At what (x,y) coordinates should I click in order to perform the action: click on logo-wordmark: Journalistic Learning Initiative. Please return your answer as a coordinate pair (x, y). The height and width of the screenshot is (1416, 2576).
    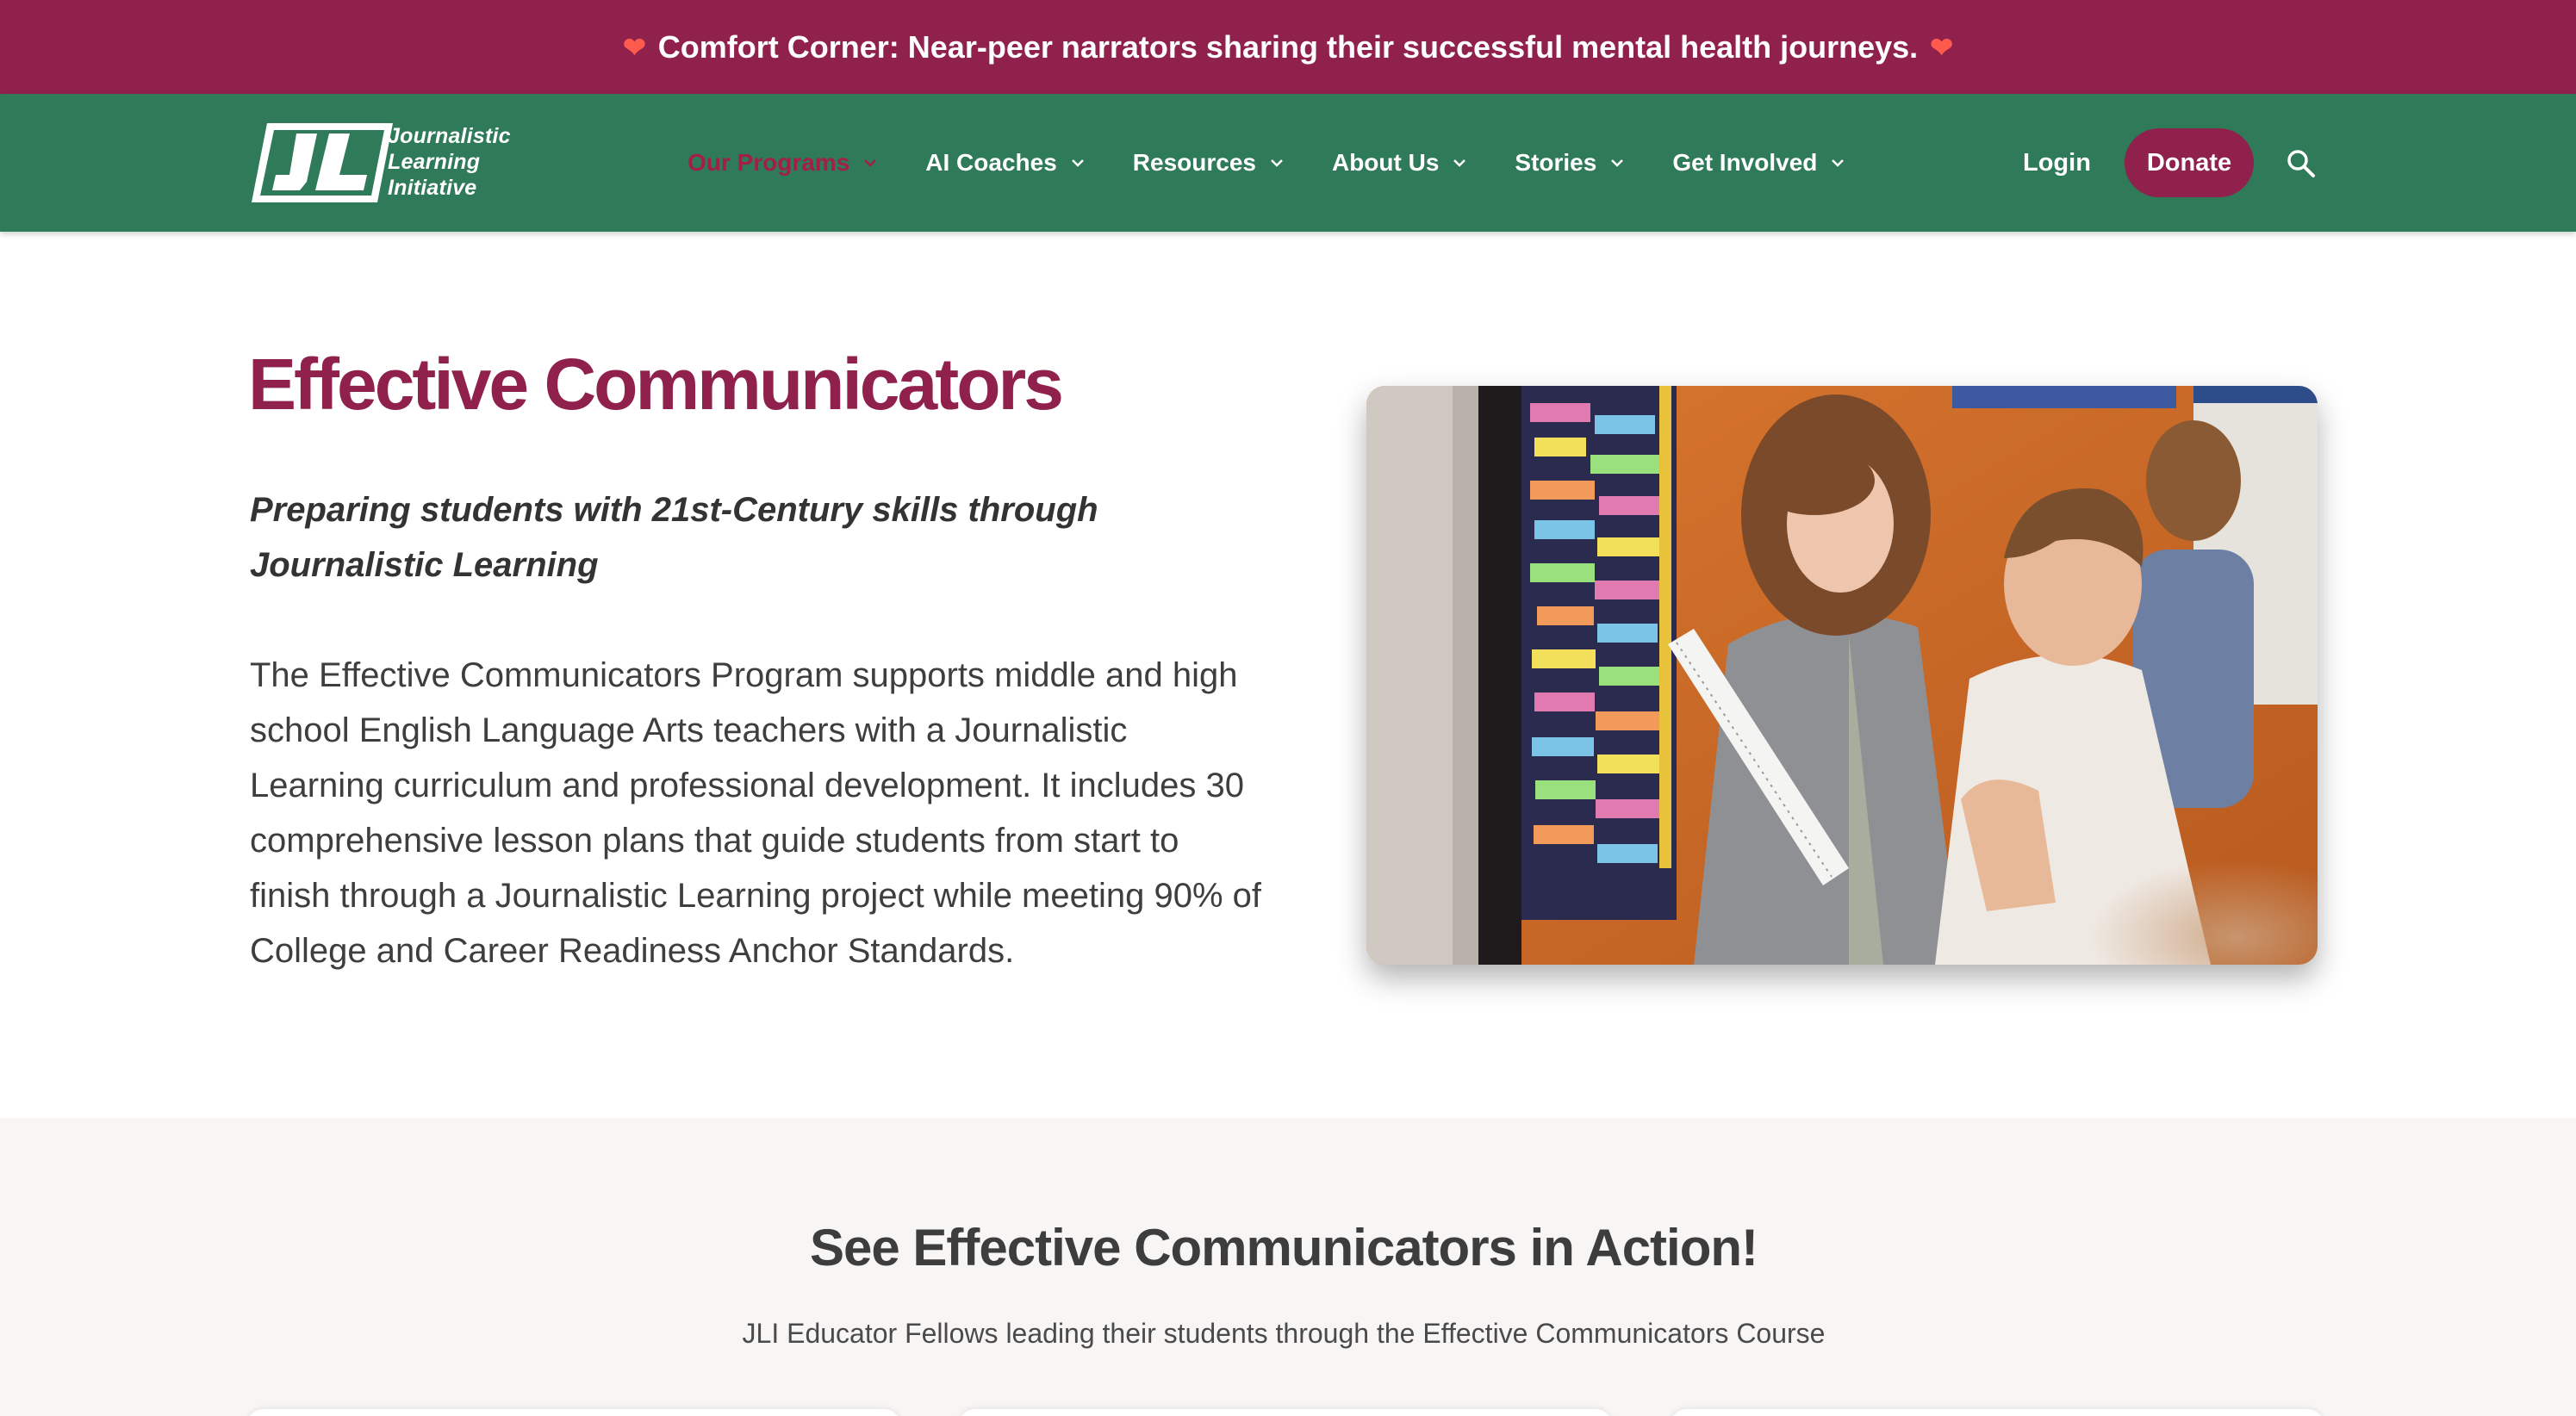
    Looking at the image, I should click on (450, 162).